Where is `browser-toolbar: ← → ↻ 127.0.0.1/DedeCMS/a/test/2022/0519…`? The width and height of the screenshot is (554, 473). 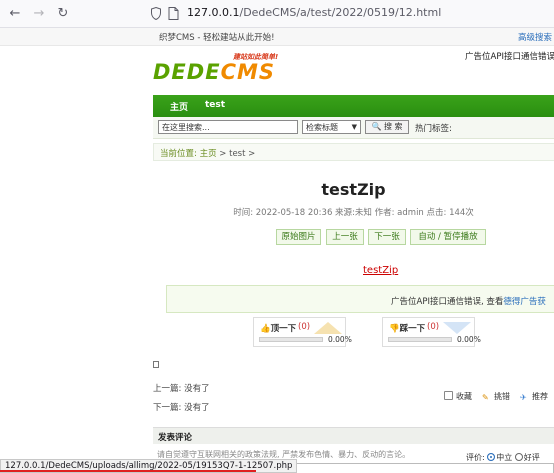
browser-toolbar: ← → ↻ 127.0.0.1/DedeCMS/a/test/2022/0519… is located at coordinates (277, 14).